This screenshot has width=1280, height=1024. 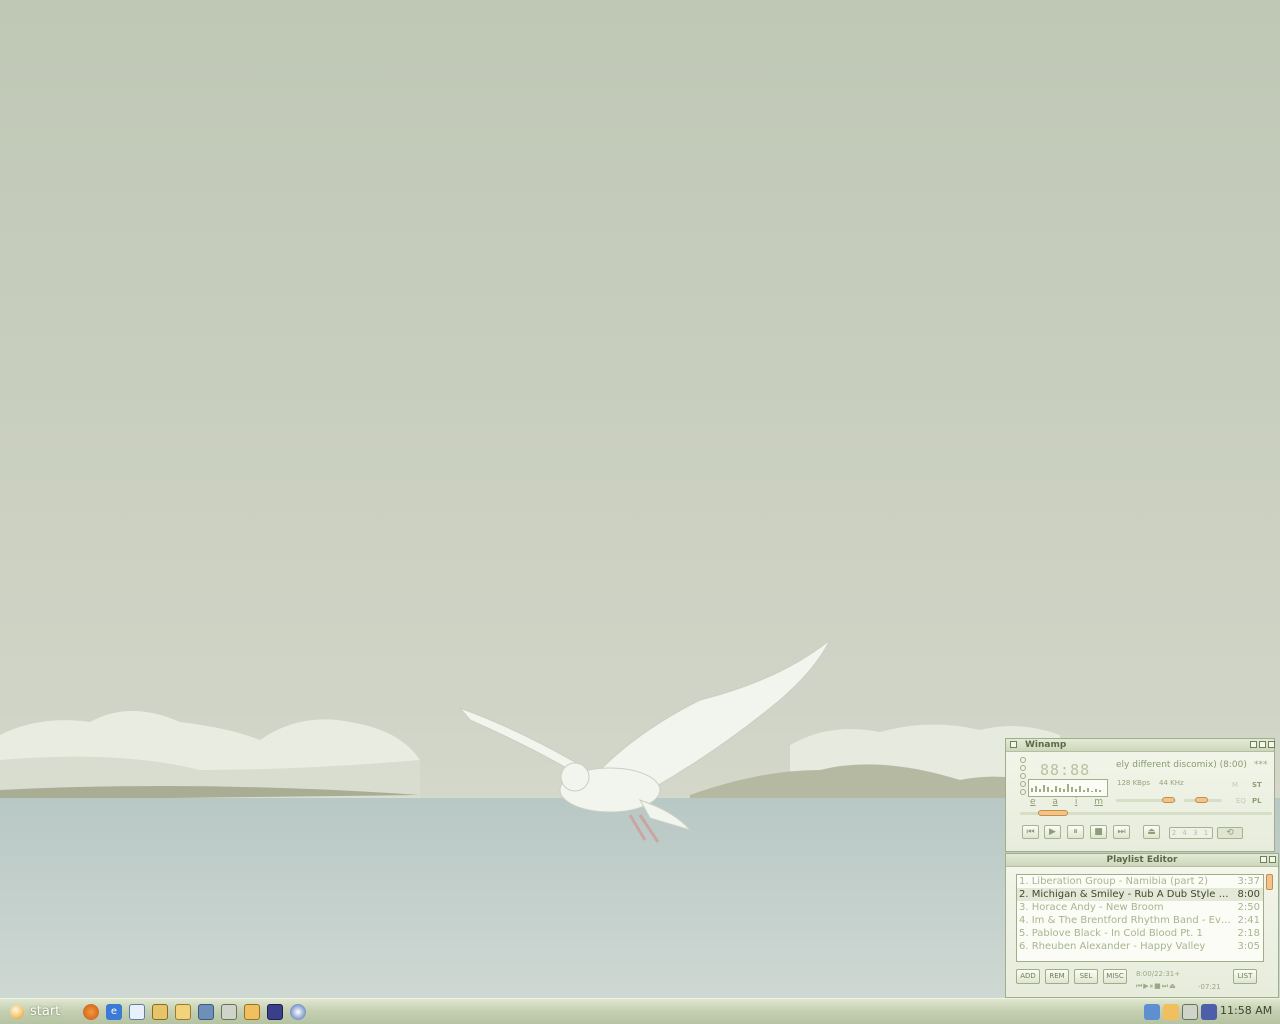 I want to click on winamp-titlebar: Winamp, so click(x=1140, y=745).